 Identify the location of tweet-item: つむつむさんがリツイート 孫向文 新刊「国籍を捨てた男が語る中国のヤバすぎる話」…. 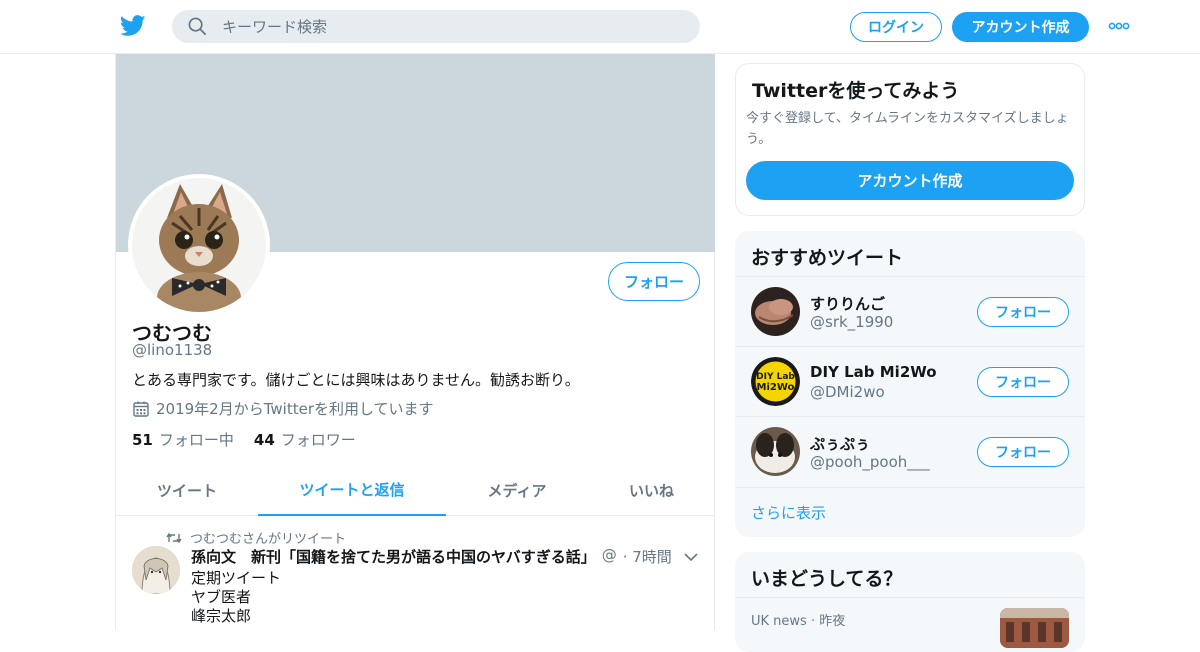
(415, 576).